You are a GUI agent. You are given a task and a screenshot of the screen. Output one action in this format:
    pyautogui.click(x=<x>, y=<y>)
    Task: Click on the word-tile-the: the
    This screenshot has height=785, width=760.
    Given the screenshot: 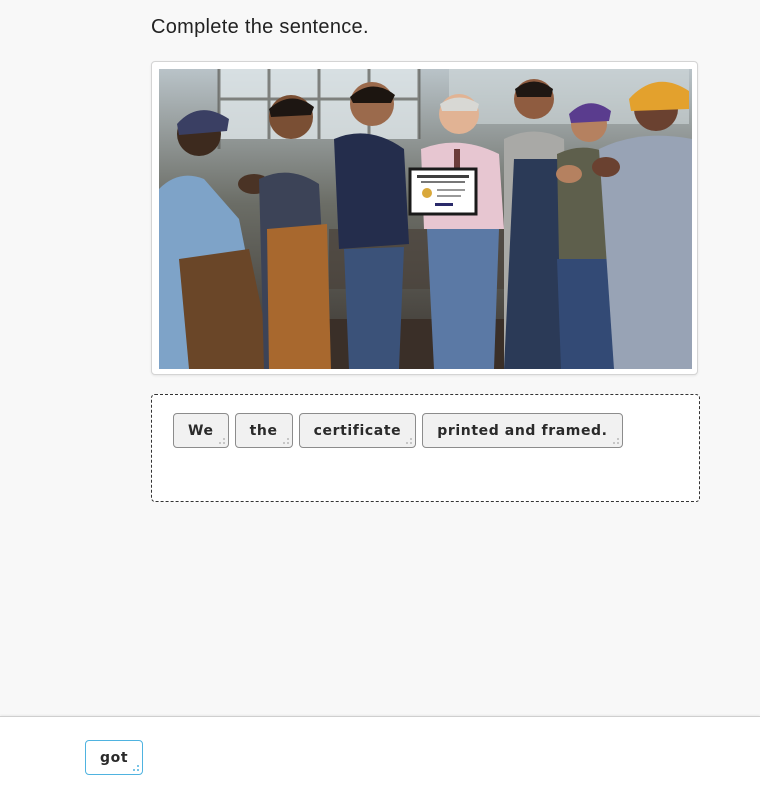 What is the action you would take?
    pyautogui.click(x=263, y=430)
    